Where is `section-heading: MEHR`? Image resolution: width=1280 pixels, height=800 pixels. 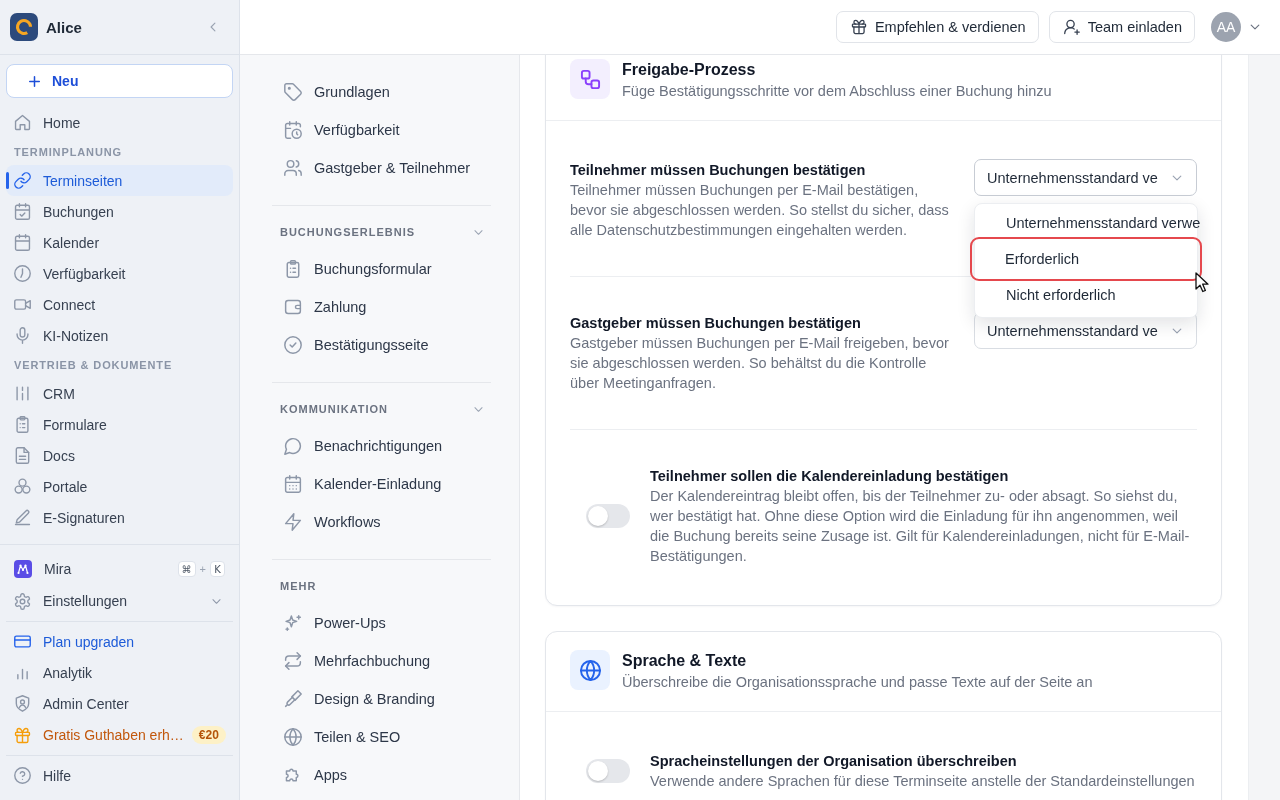
section-heading: MEHR is located at coordinates (298, 586).